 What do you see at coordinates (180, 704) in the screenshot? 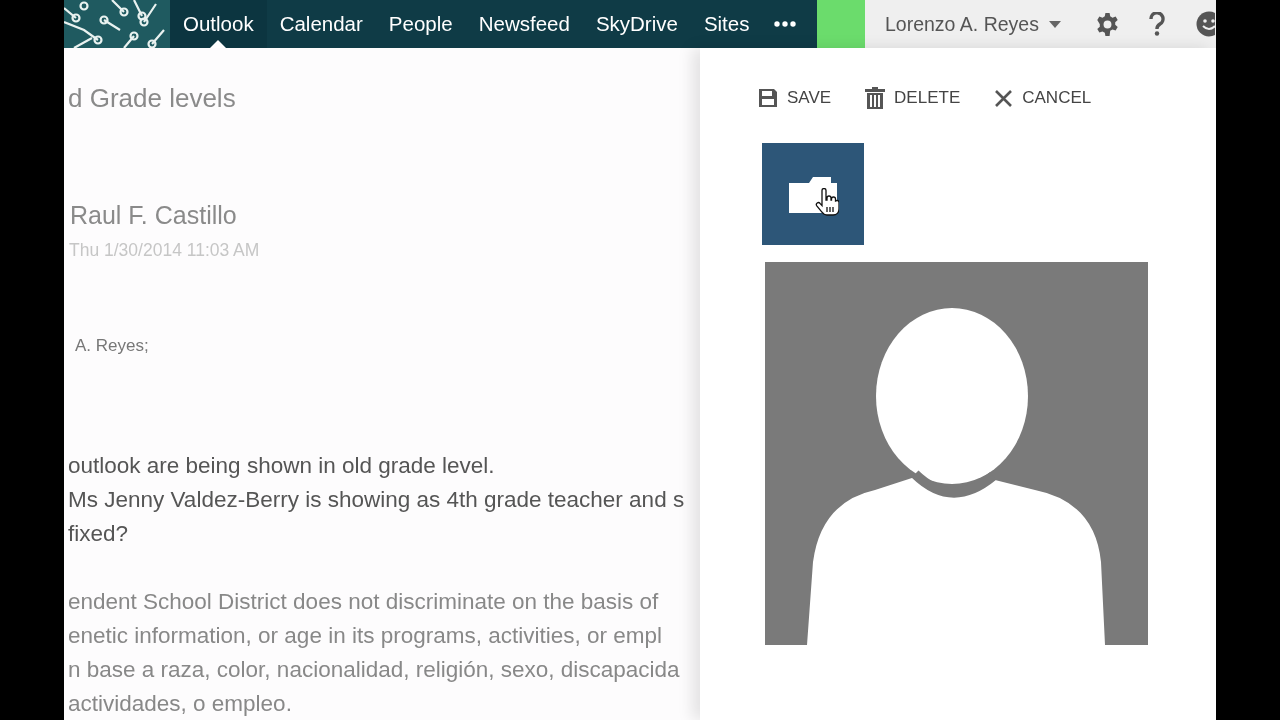
I see `disclaimer-line: actividades, o empleo.` at bounding box center [180, 704].